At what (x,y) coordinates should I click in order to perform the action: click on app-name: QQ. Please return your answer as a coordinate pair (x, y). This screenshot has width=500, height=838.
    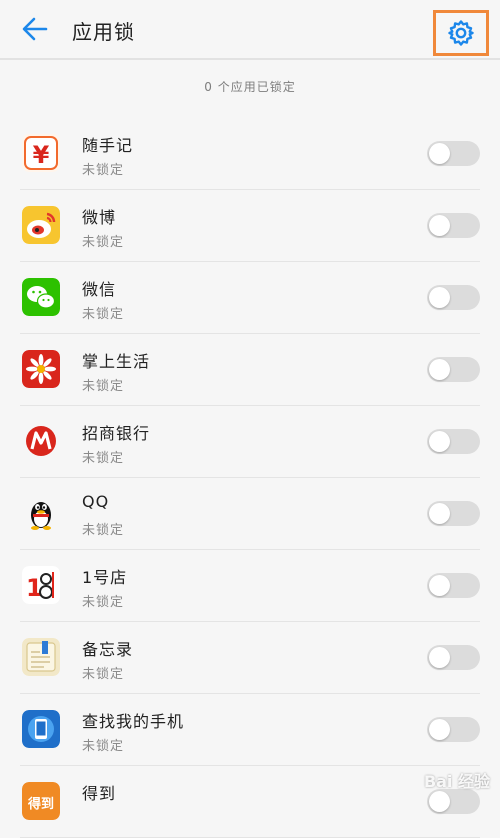
    Looking at the image, I should click on (96, 501).